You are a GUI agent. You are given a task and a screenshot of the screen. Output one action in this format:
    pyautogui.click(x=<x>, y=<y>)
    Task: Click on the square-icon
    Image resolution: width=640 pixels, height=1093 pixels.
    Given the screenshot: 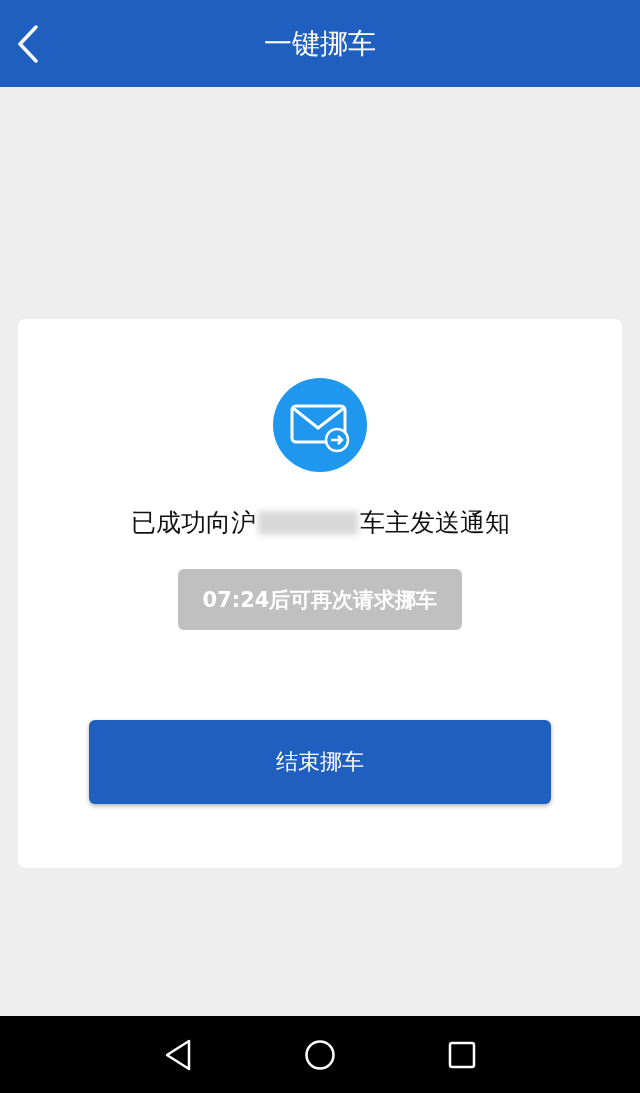 What is the action you would take?
    pyautogui.click(x=462, y=1054)
    